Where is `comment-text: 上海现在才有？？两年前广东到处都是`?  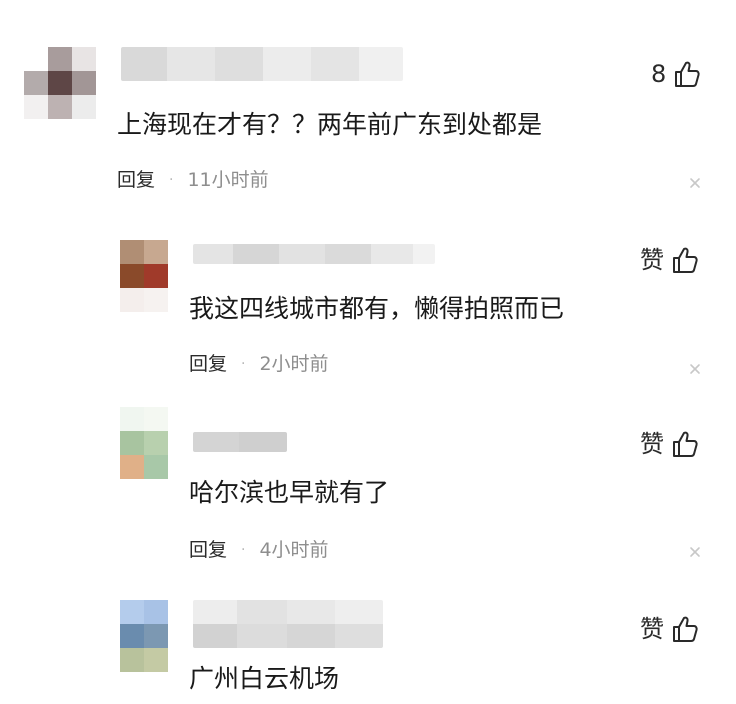
comment-text: 上海现在才有？？两年前广东到处都是 is located at coordinates (330, 124).